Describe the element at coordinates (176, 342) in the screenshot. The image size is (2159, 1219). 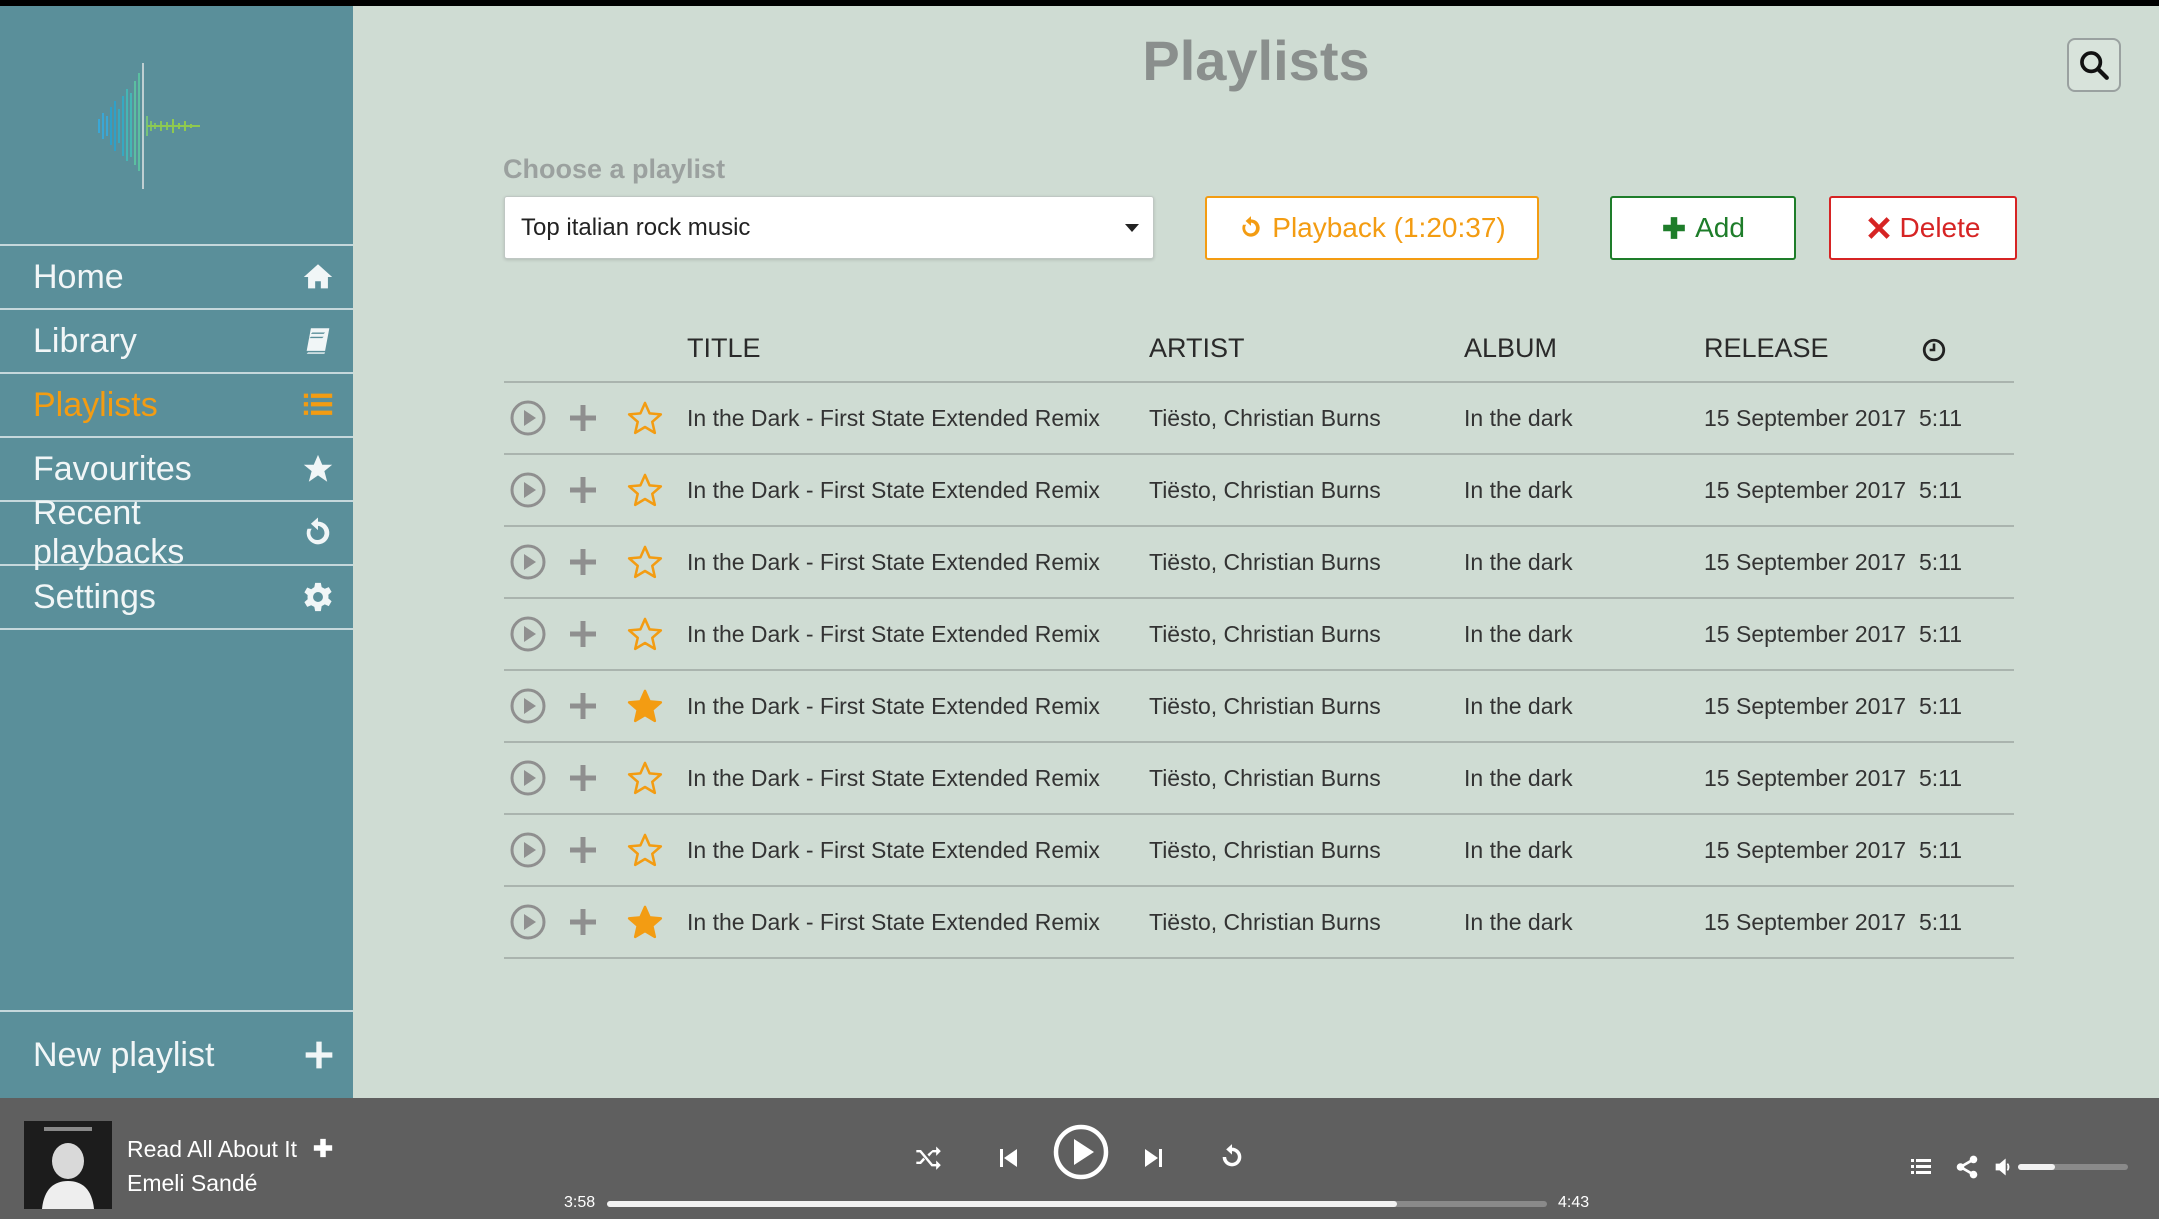
I see `sidebar-item-library: Library` at that location.